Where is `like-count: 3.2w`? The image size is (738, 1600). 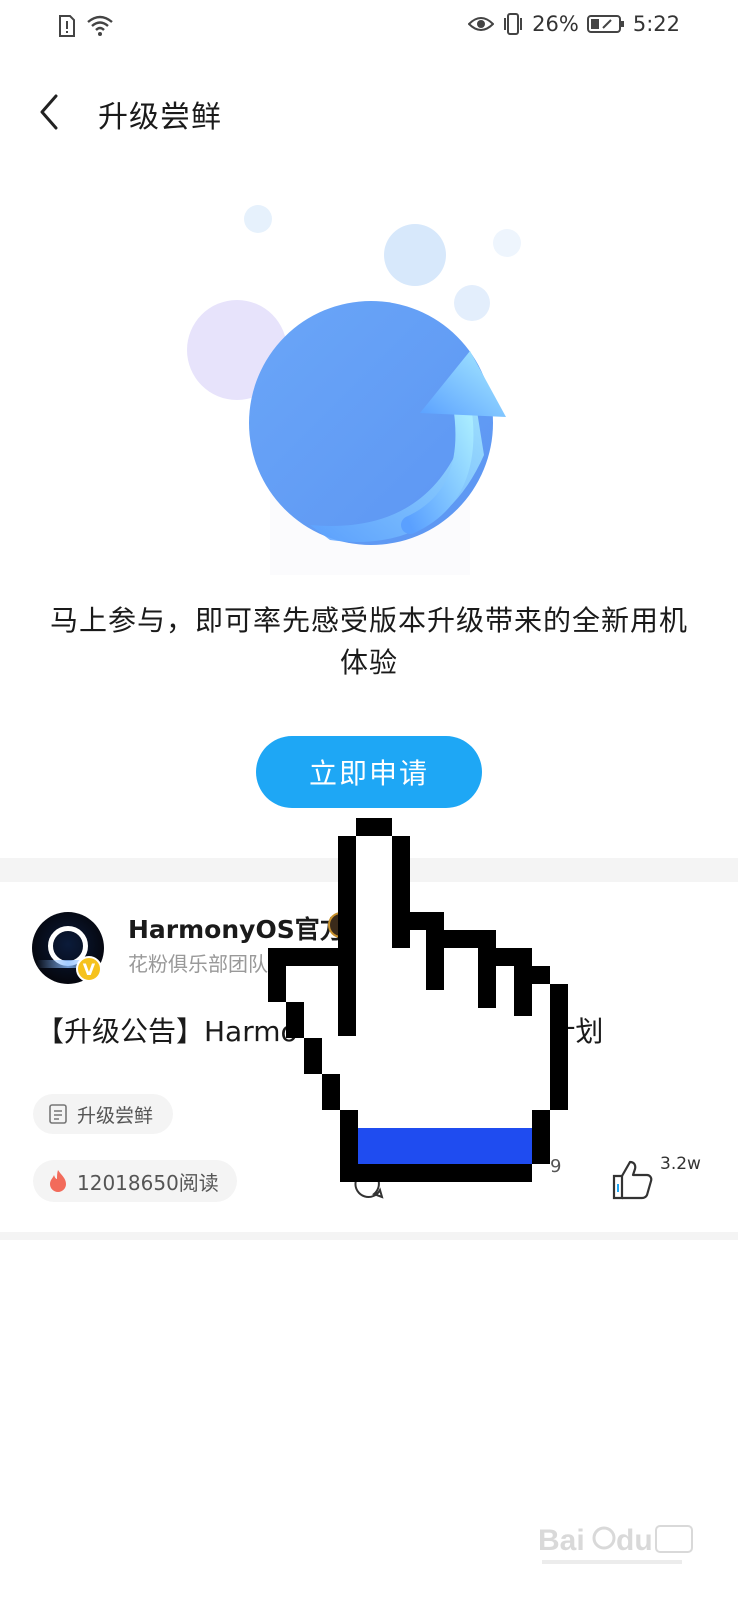 like-count: 3.2w is located at coordinates (680, 1164).